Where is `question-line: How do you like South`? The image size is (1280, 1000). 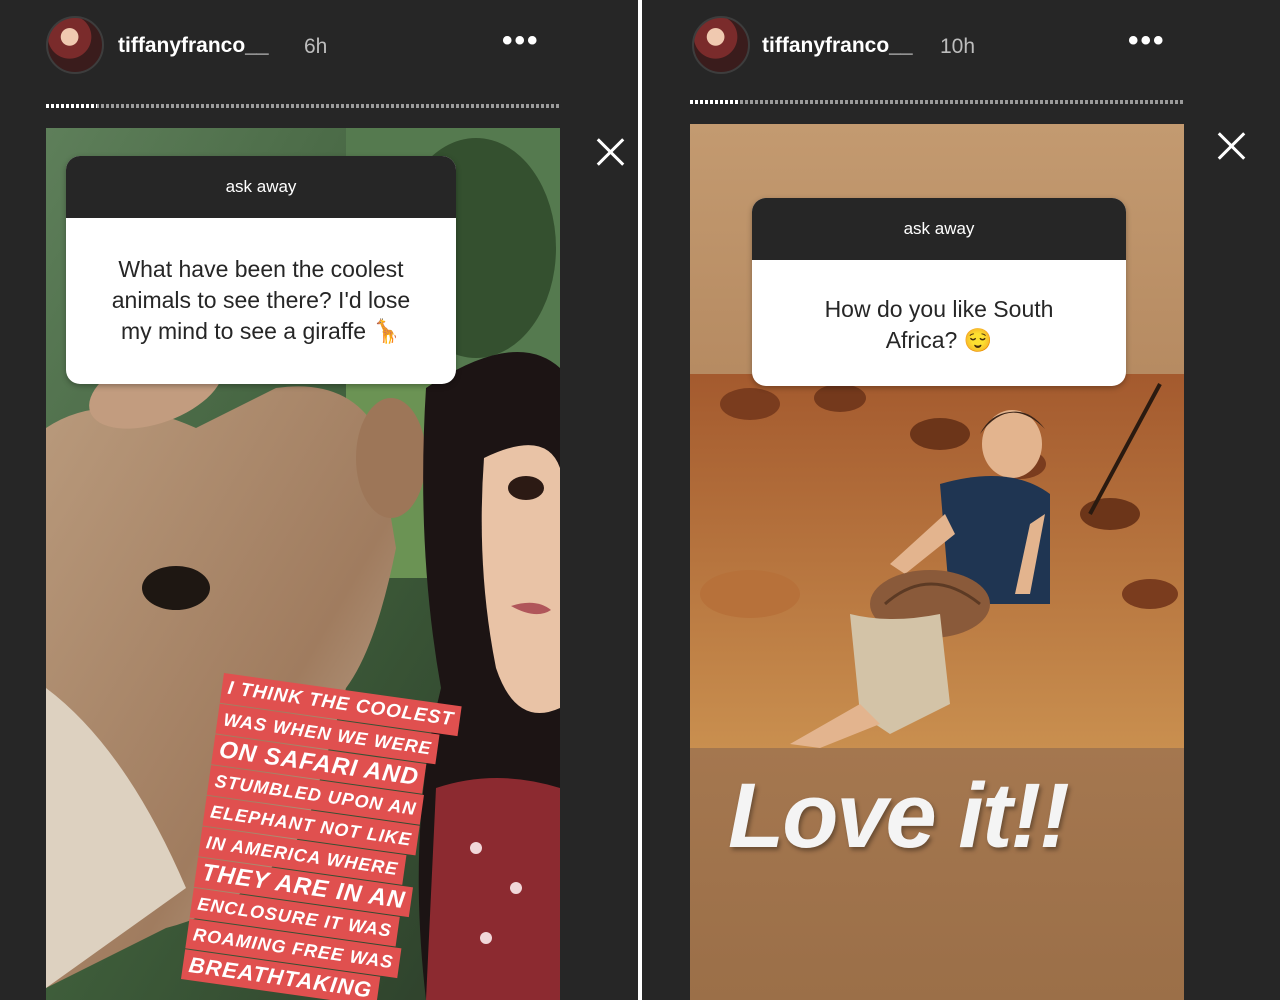
question-line: How do you like South is located at coordinates (939, 309).